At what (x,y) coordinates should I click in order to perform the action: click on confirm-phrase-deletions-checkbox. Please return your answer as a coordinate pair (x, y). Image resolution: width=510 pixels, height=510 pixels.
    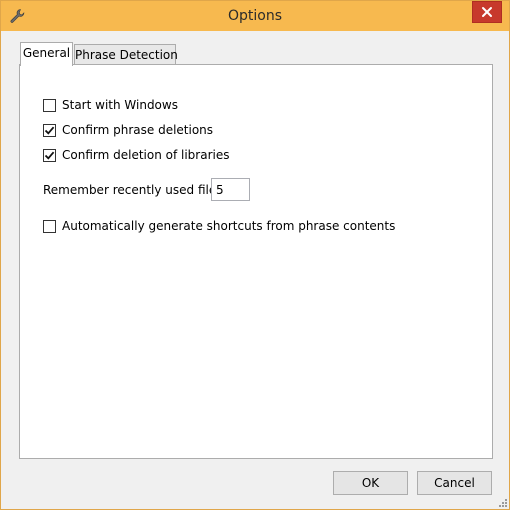
    Looking at the image, I should click on (49, 130).